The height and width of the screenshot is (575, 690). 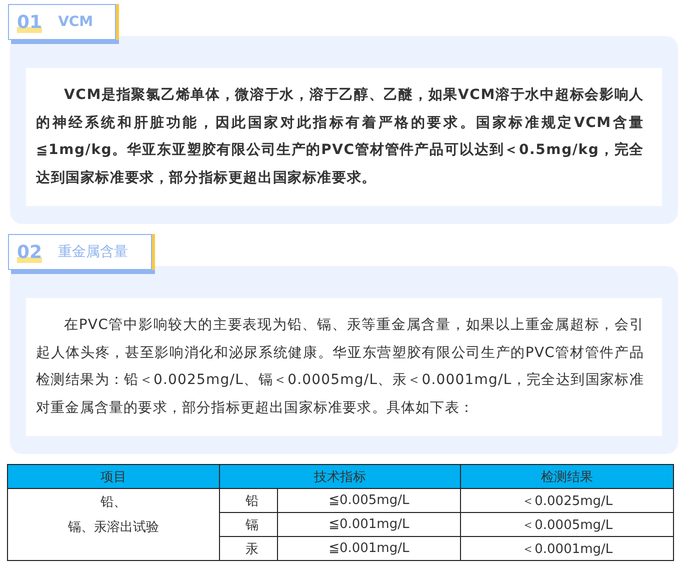 I want to click on section-number: 01, so click(x=29, y=22).